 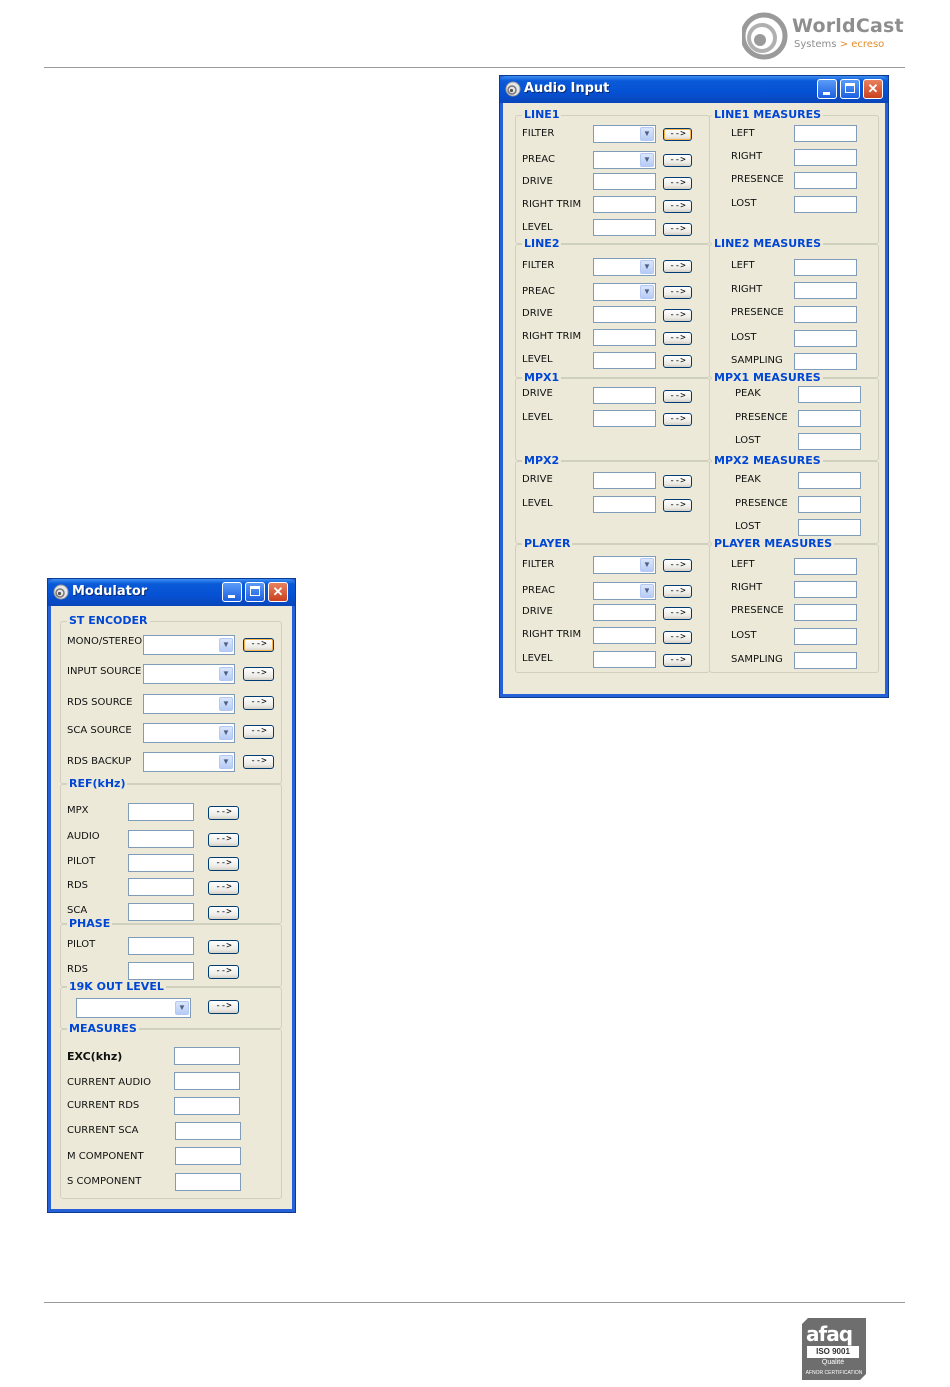 What do you see at coordinates (116, 986) in the screenshot?
I see `out19k-title: 19K OUT LEVEL` at bounding box center [116, 986].